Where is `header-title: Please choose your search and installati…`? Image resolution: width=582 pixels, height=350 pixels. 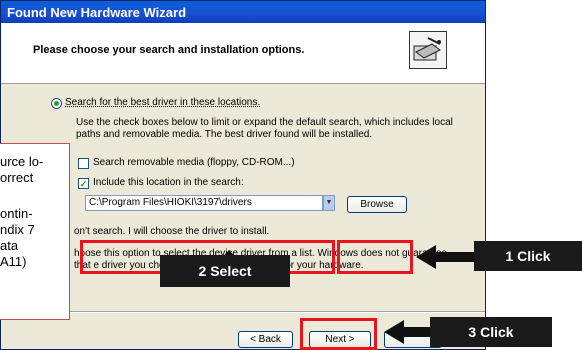
header-title: Please choose your search and installati… is located at coordinates (169, 50).